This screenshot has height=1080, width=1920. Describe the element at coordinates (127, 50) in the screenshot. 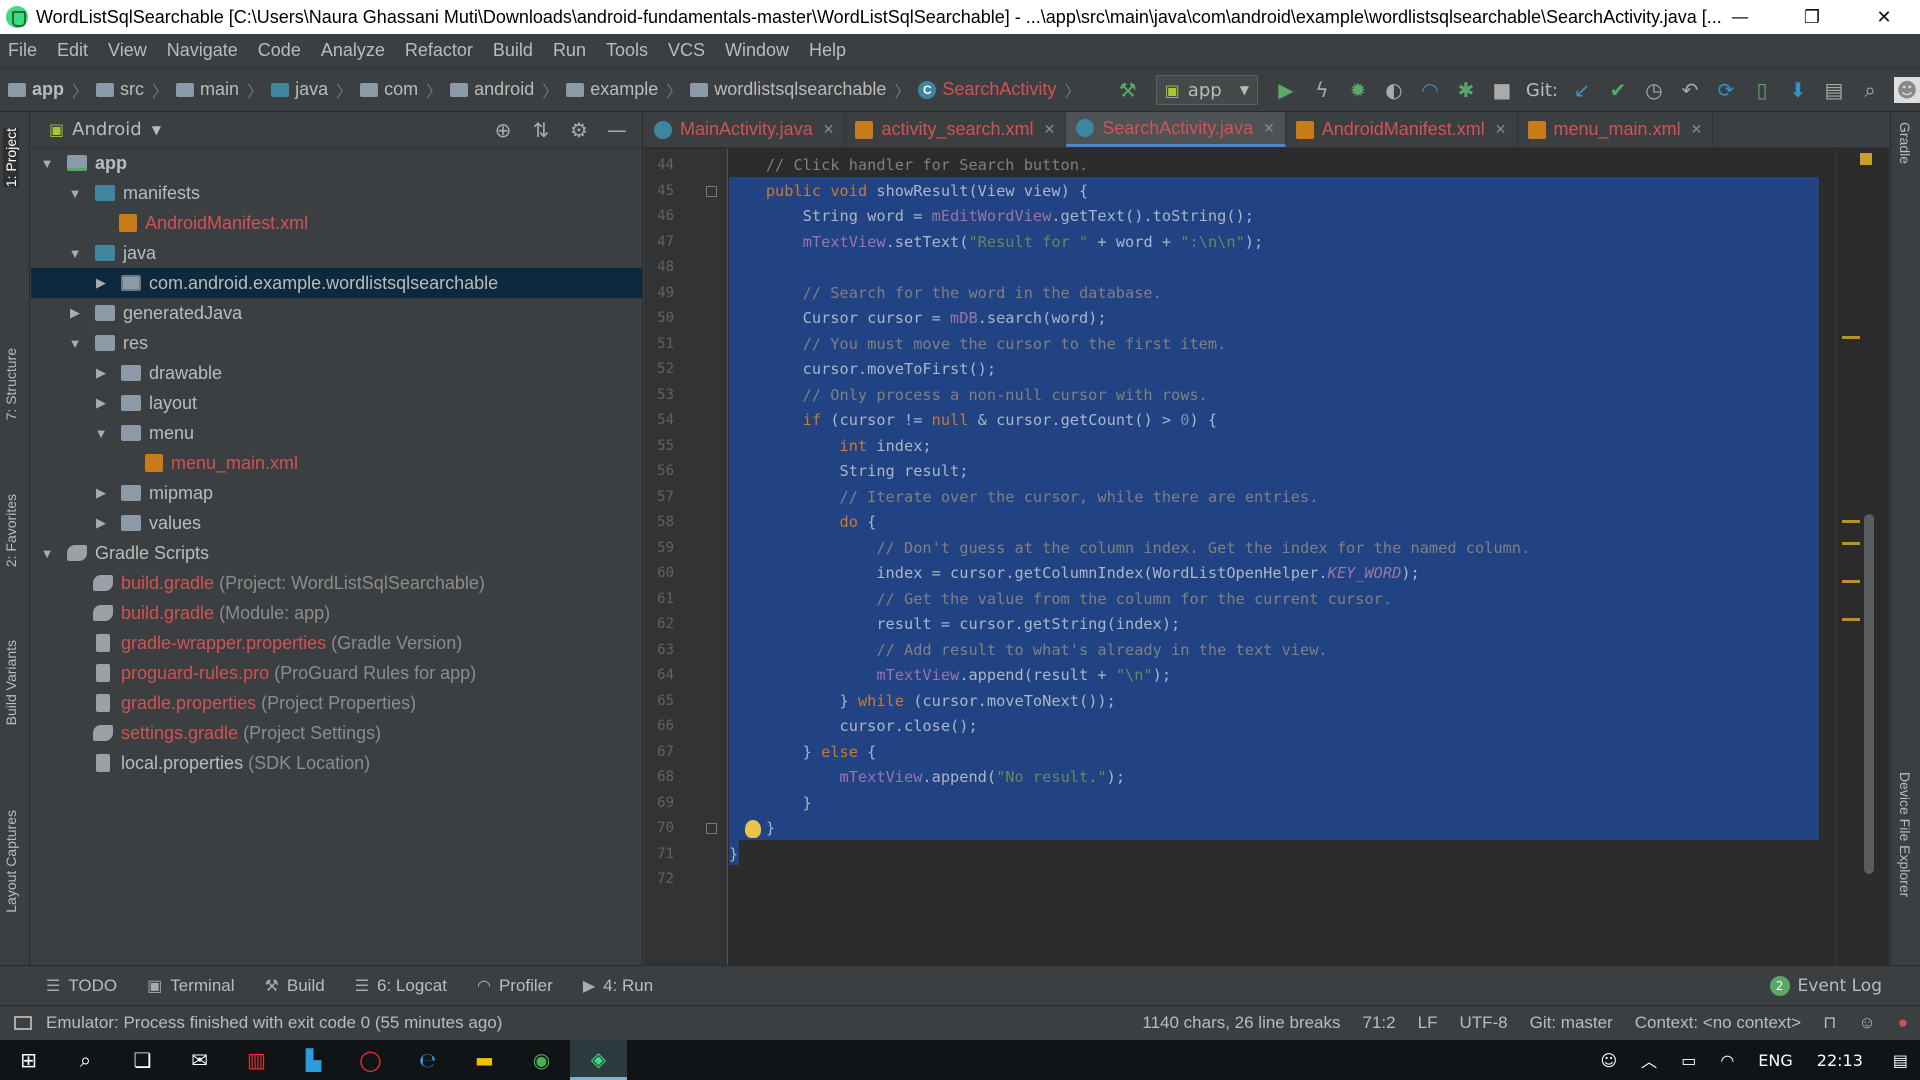

I see `menu-view: View` at that location.